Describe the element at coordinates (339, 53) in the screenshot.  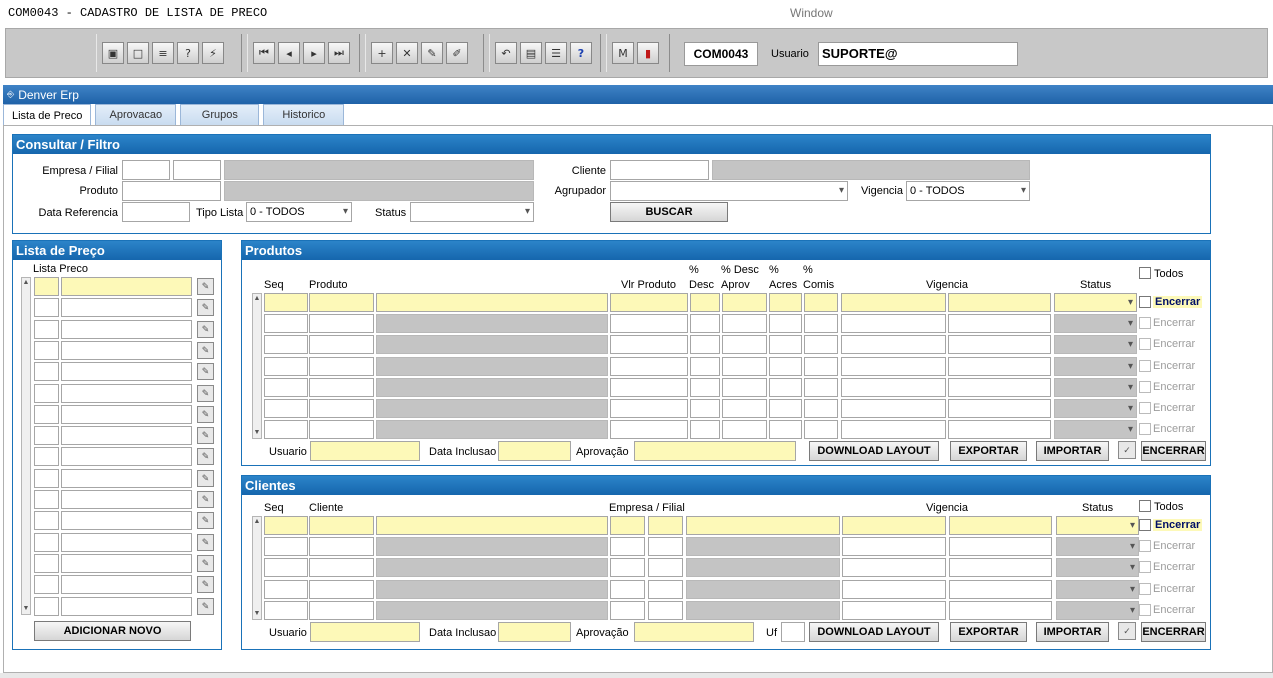
I see `last-record-icon: ⏭` at that location.